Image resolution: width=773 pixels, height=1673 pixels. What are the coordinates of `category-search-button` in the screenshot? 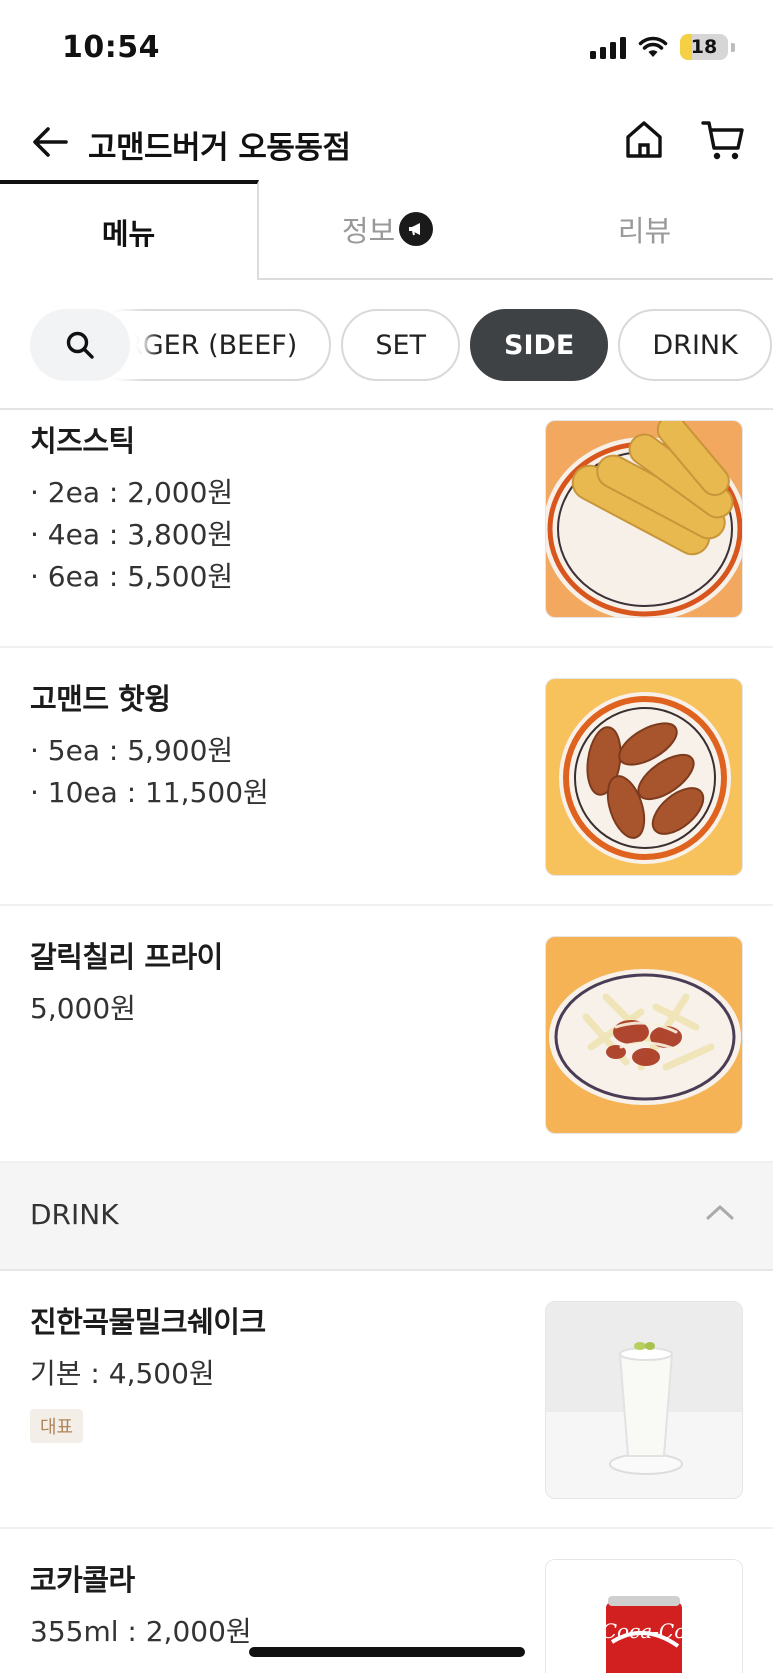 It's located at (80, 345).